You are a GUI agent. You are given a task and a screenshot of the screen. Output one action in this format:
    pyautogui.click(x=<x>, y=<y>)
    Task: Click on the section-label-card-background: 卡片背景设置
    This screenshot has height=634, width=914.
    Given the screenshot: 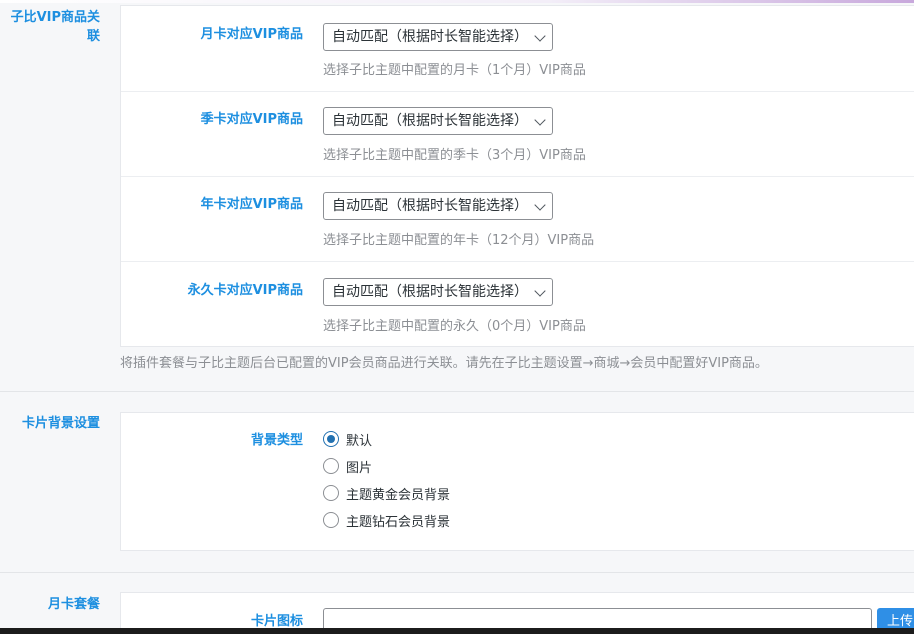 What is the action you would take?
    pyautogui.click(x=60, y=423)
    